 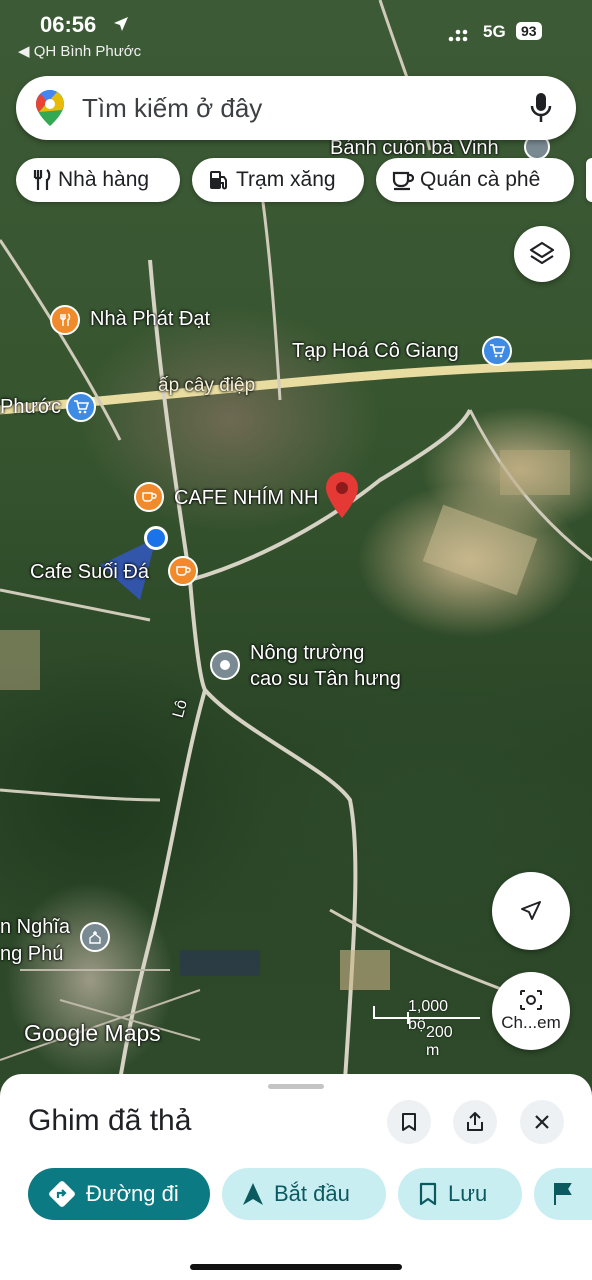 What do you see at coordinates (296, 108) in the screenshot?
I see `search-bar: Tìm kiếm ở đây` at bounding box center [296, 108].